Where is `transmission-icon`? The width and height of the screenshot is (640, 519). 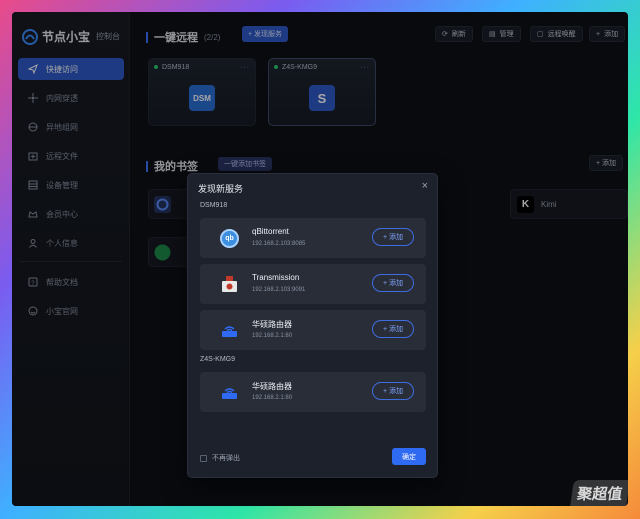 transmission-icon is located at coordinates (229, 284).